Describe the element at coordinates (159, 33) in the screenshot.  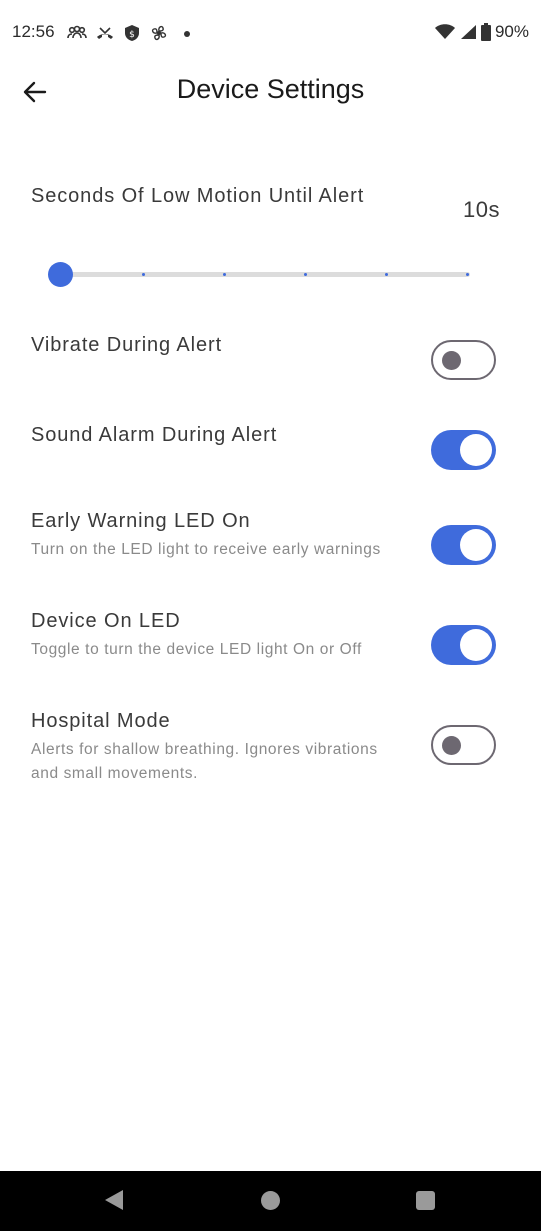
I see `fan-icon` at that location.